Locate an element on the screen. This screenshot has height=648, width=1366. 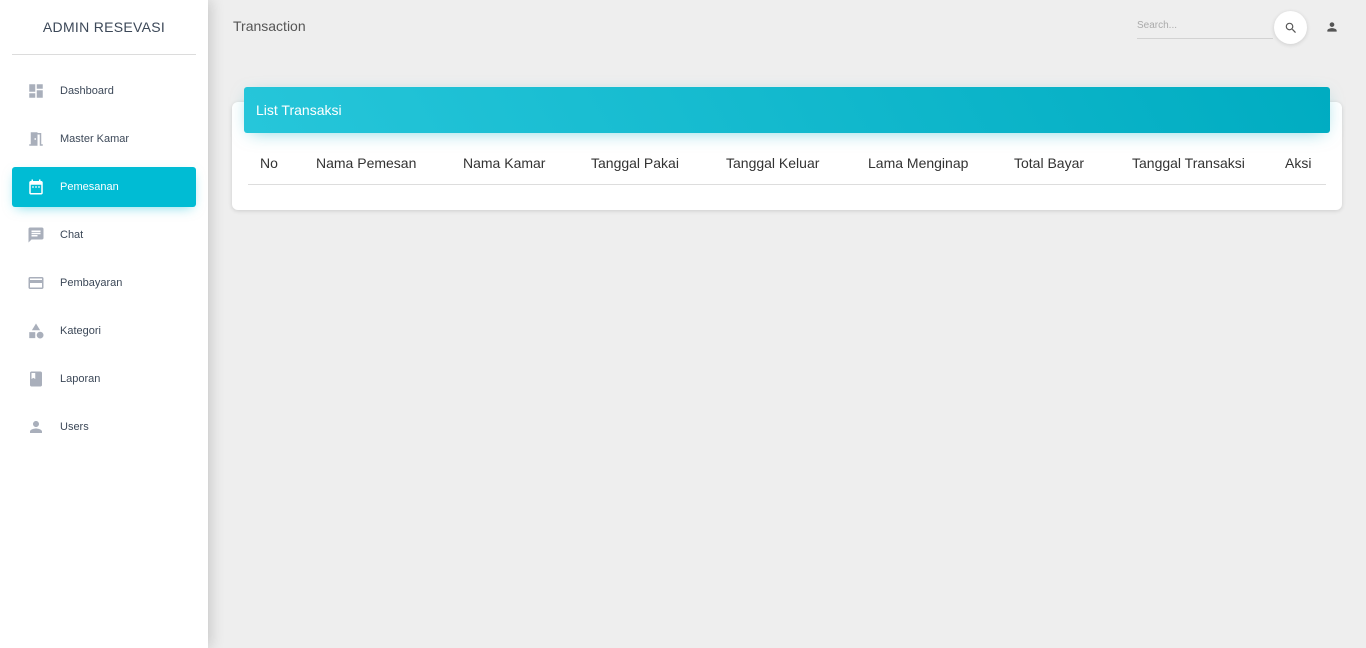
page-title: Transaction is located at coordinates (269, 26).